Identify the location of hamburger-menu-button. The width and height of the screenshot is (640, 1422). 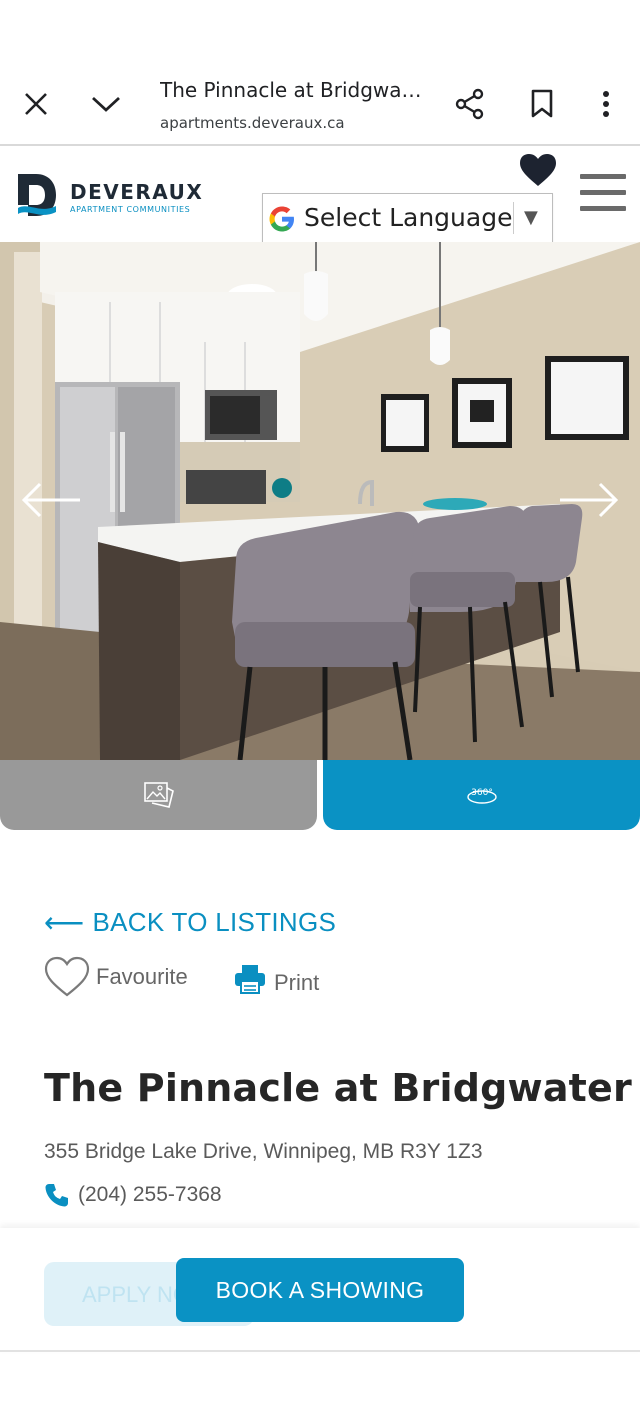
(603, 193).